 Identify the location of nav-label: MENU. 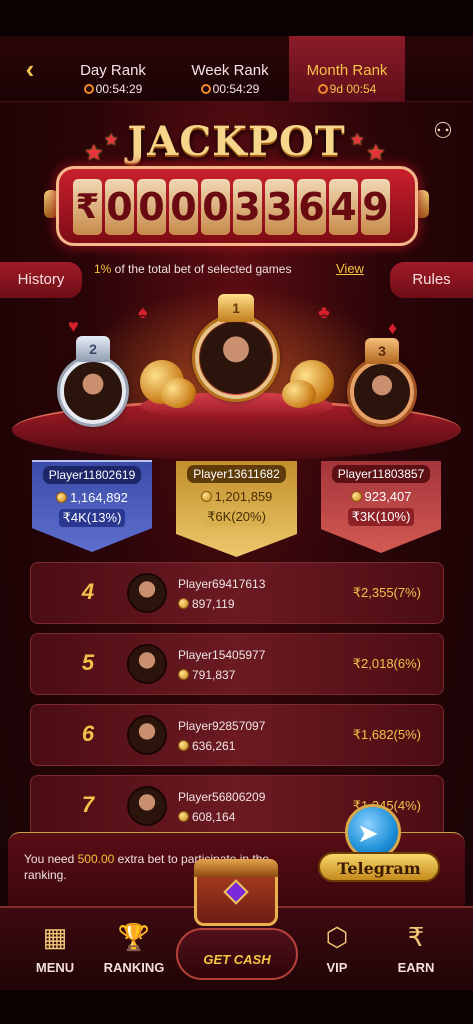
(55, 967).